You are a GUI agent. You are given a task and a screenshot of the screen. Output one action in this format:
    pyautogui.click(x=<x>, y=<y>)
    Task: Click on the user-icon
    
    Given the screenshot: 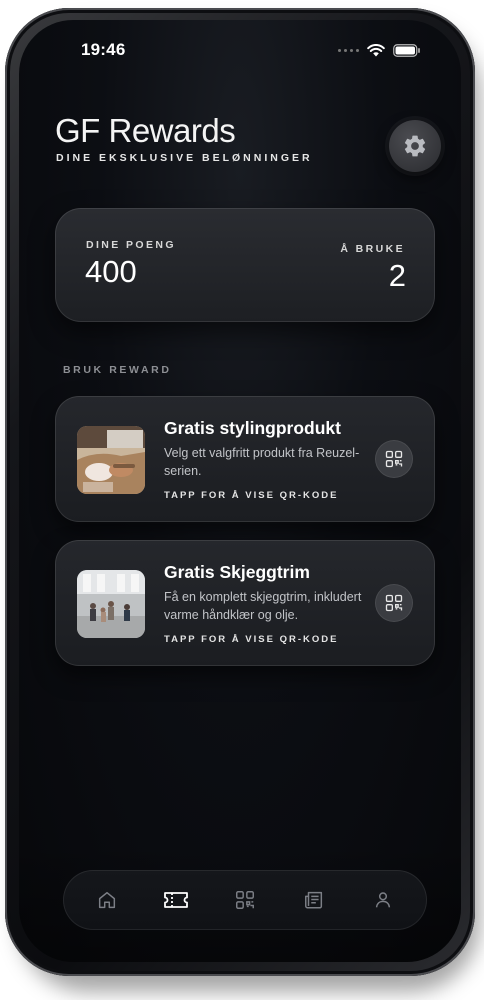 What is the action you would take?
    pyautogui.click(x=382, y=900)
    